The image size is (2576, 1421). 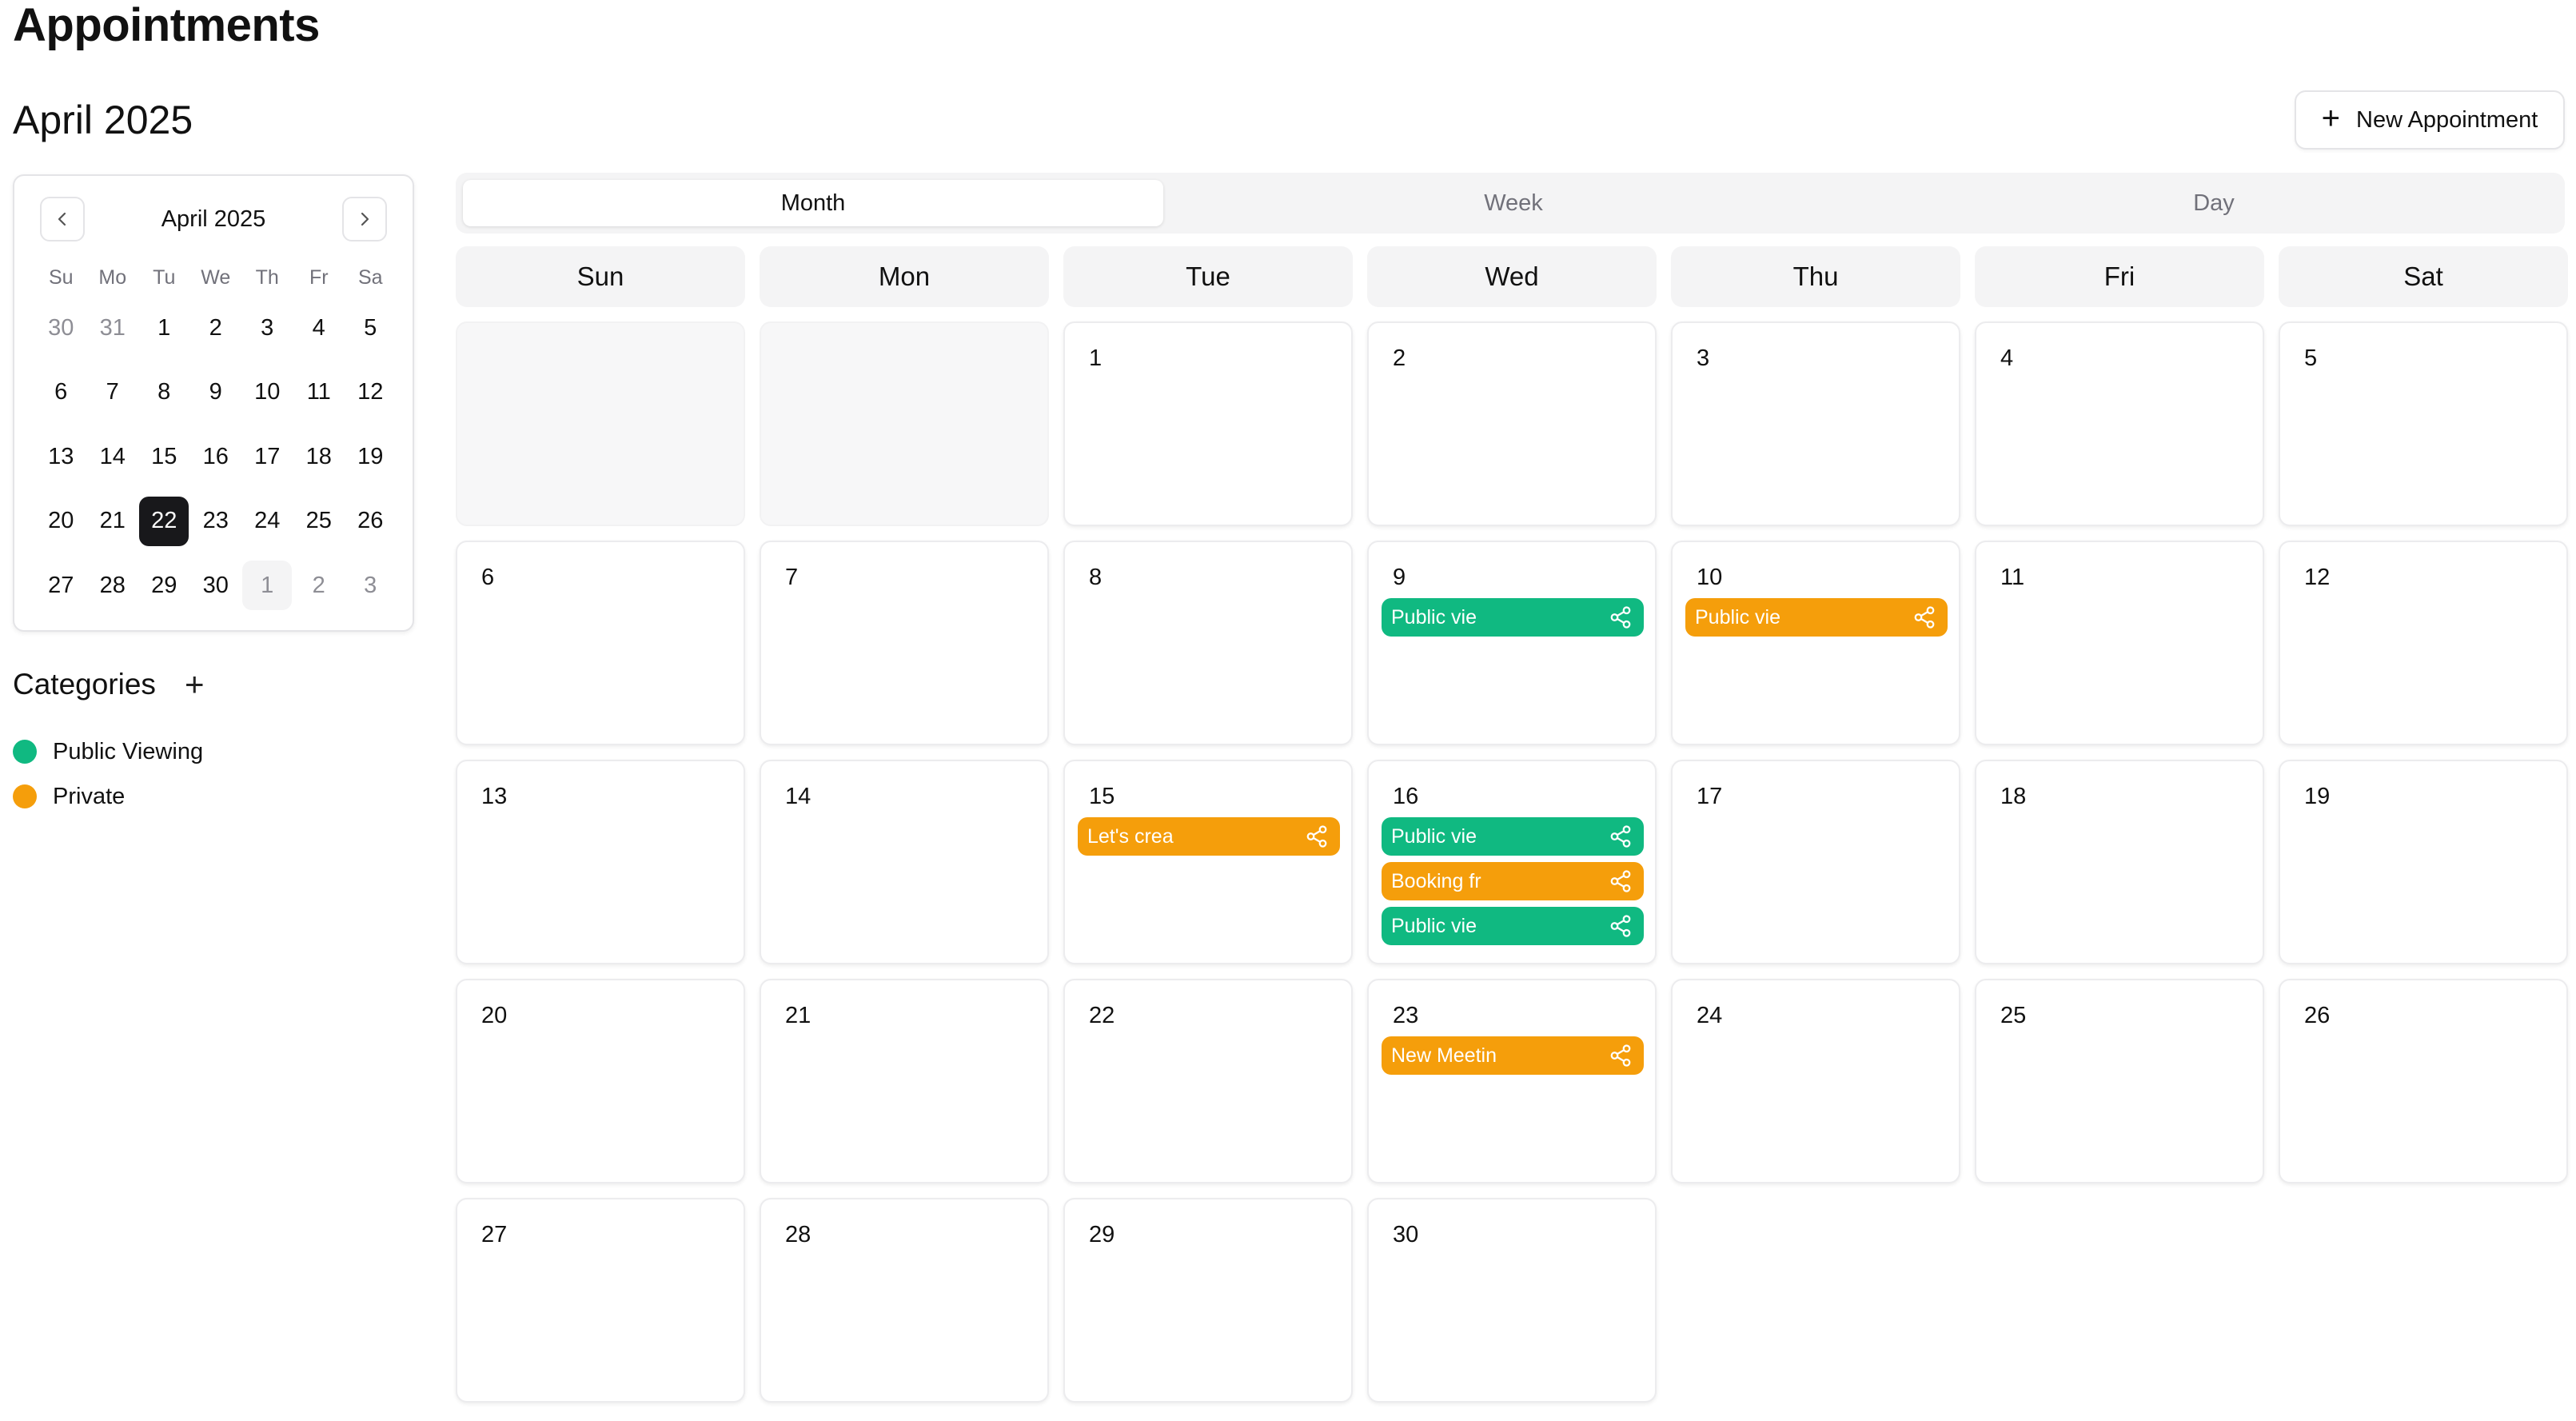 What do you see at coordinates (1816, 862) in the screenshot?
I see `calendar-day-cell: 17` at bounding box center [1816, 862].